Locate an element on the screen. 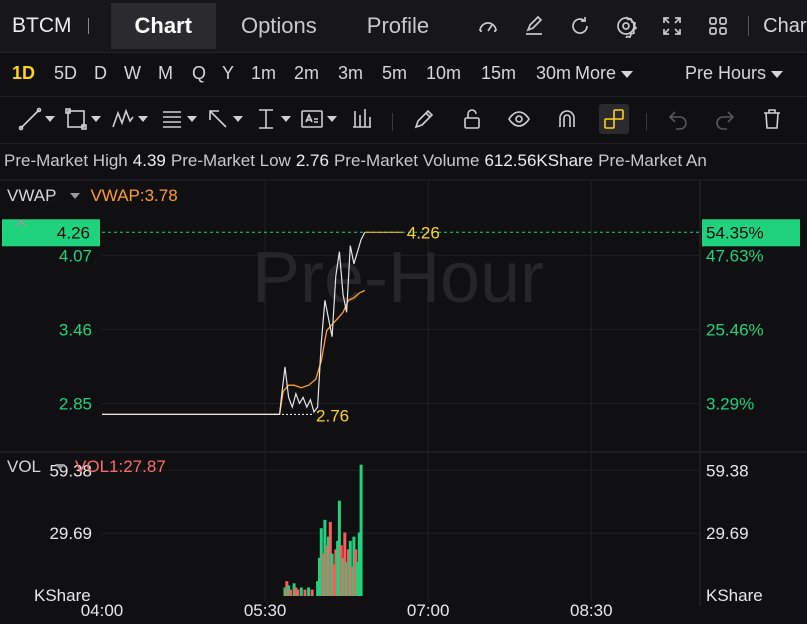  pct-tick-label: 47.63% is located at coordinates (735, 255).